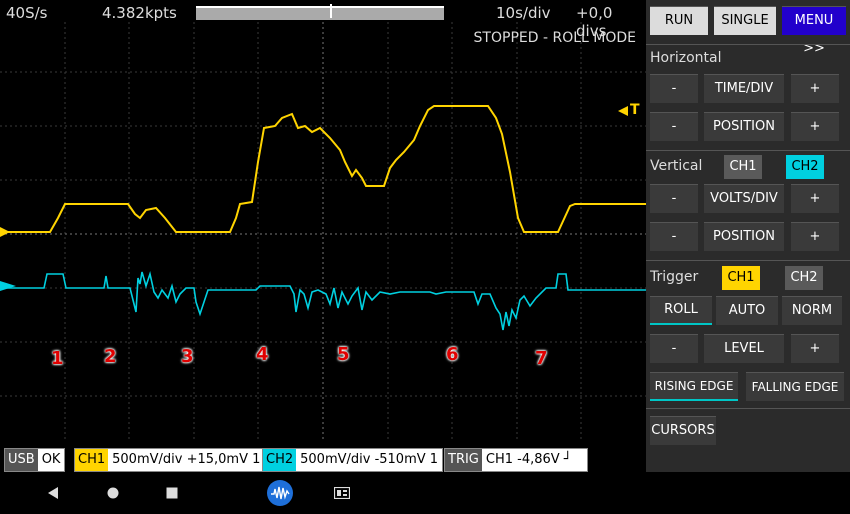 The image size is (850, 514). What do you see at coordinates (187, 356) in the screenshot?
I see `marker-3: 3` at bounding box center [187, 356].